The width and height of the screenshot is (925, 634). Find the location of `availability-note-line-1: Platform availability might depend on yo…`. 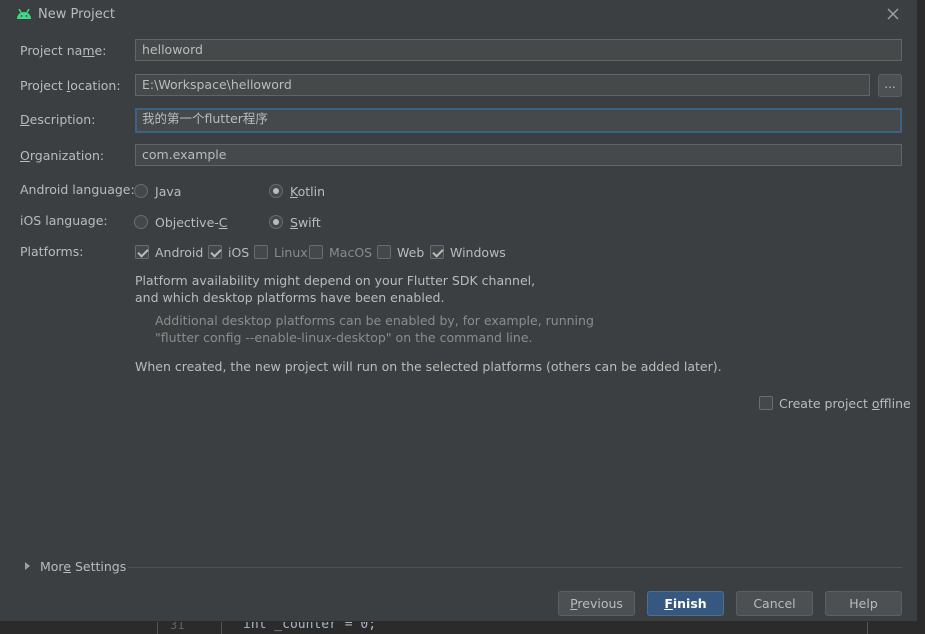

availability-note-line-1: Platform availability might depend on yo… is located at coordinates (335, 280).